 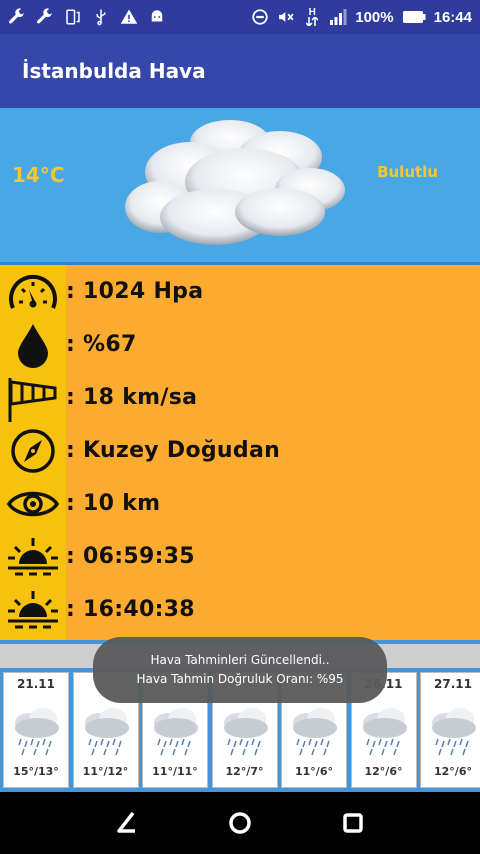 I want to click on app-title: İstanbulda Hava, so click(x=114, y=71).